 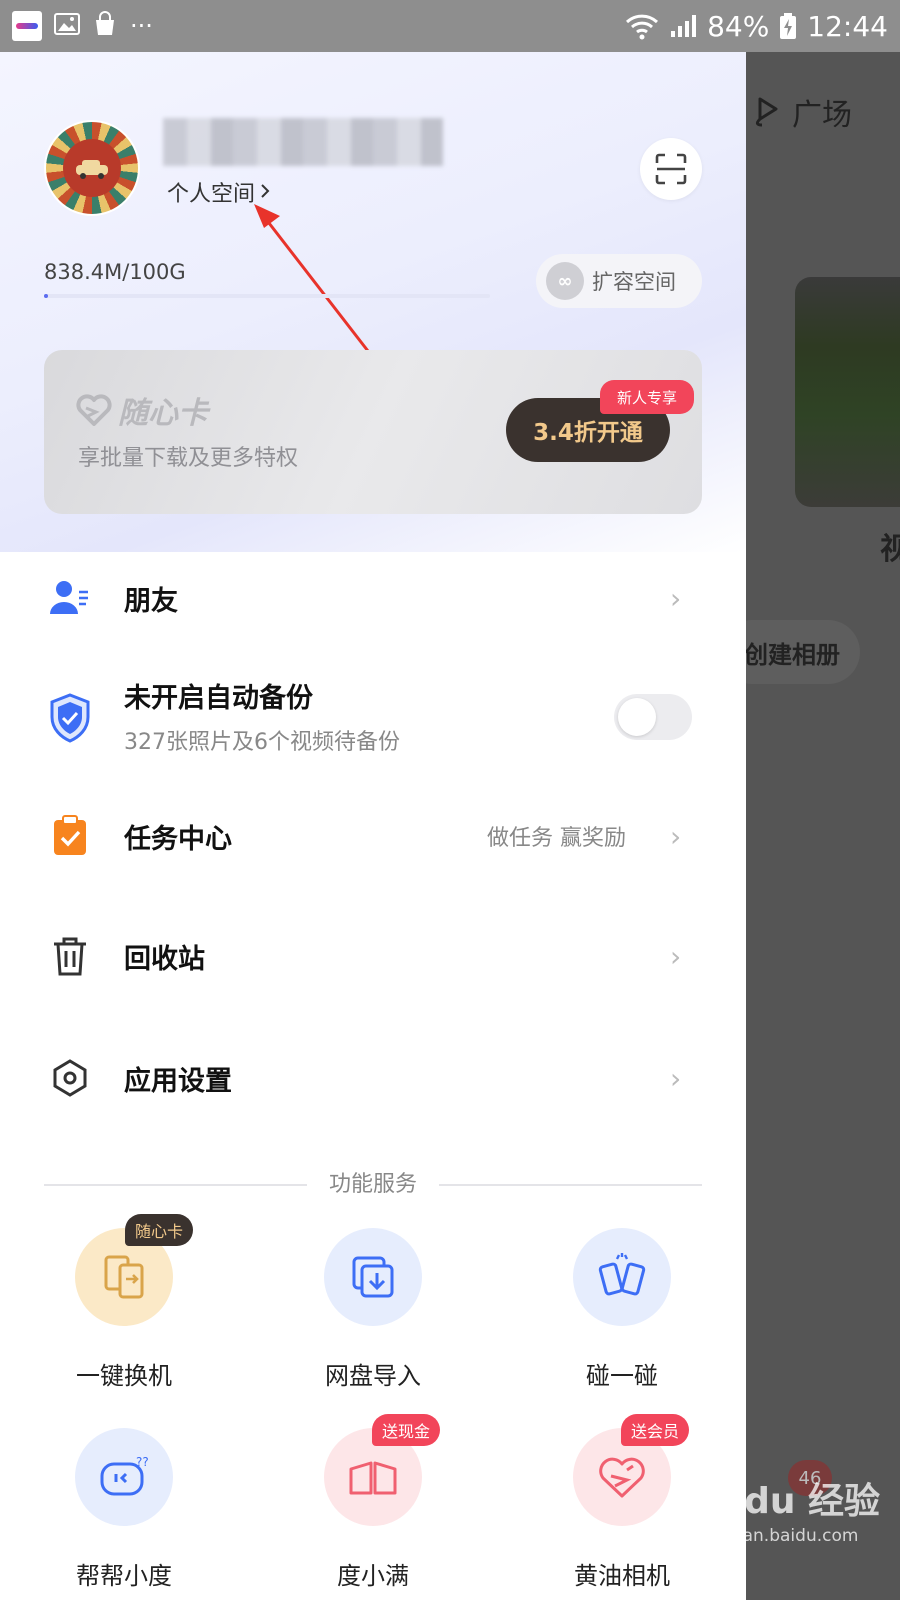 I want to click on album-thumbnail, so click(x=847, y=392).